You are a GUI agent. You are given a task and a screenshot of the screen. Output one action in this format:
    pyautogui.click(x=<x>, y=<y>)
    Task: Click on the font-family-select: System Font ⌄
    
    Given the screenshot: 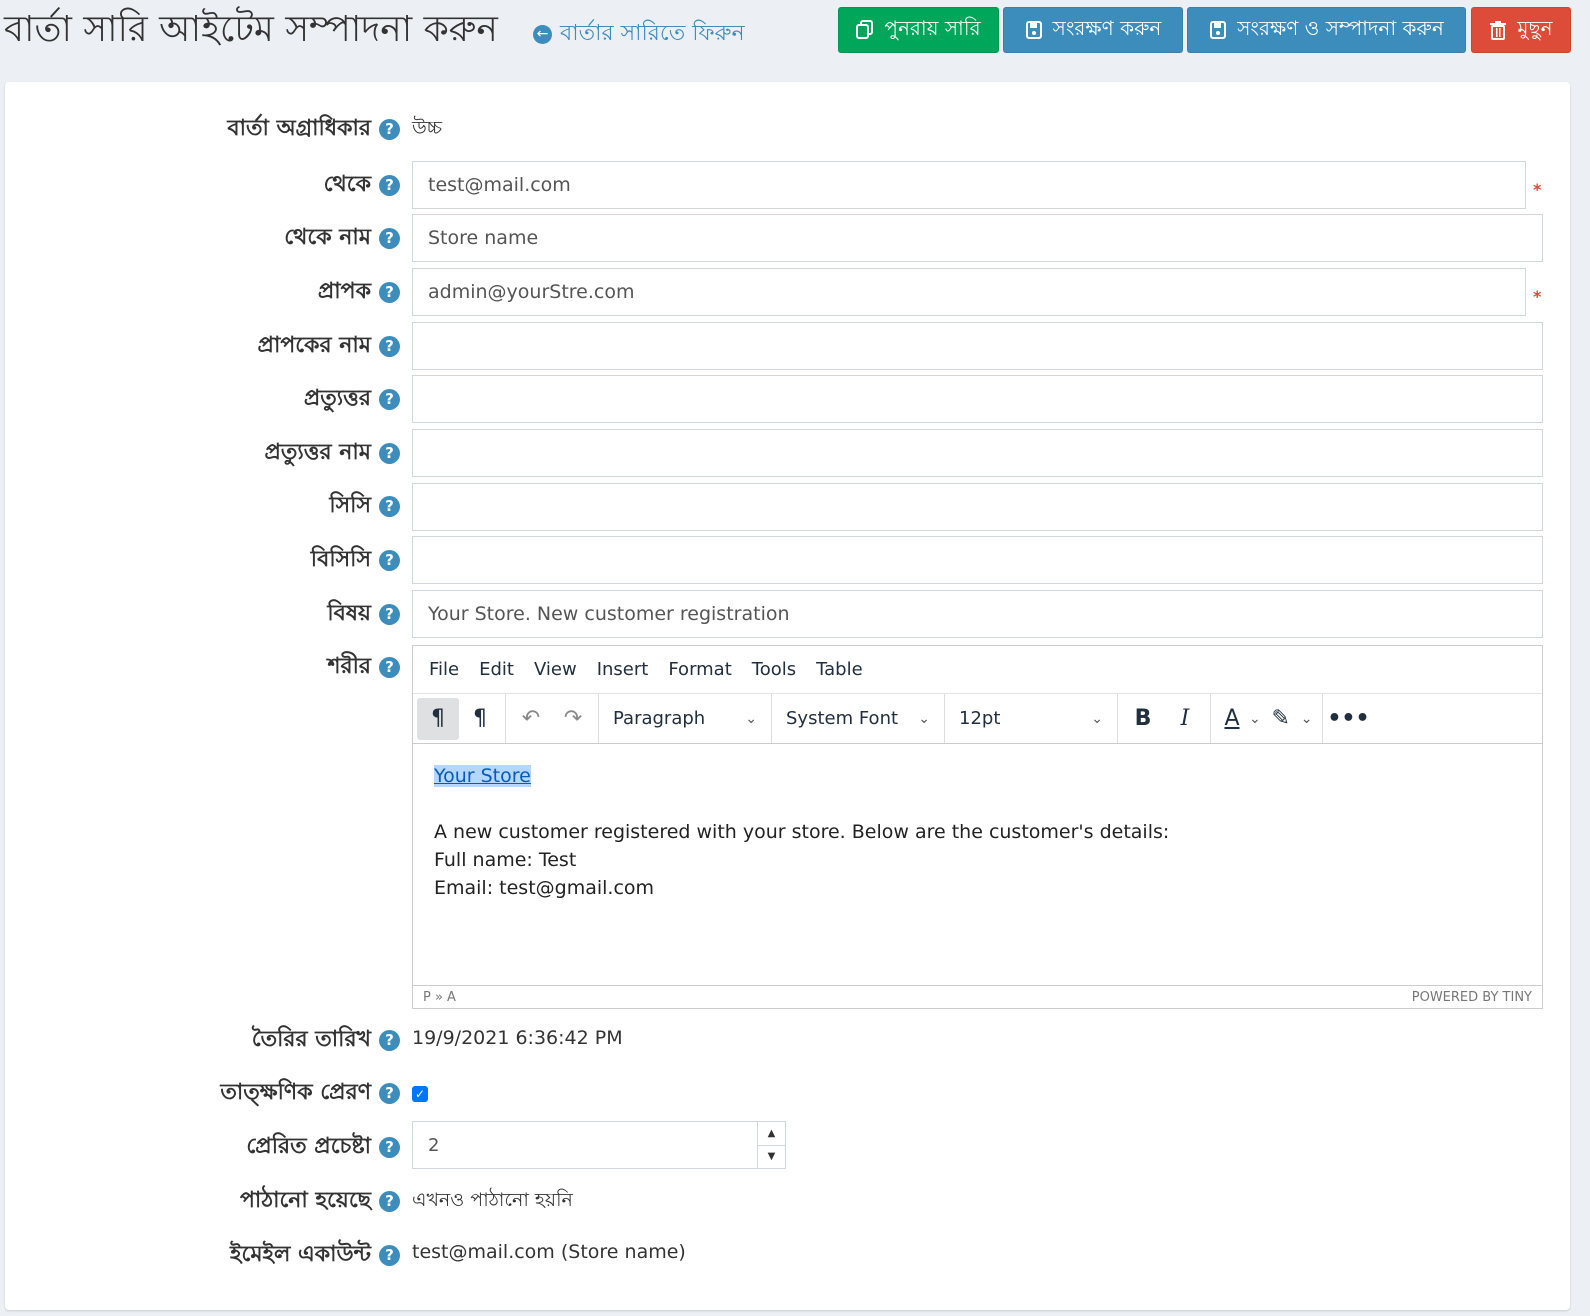 What is the action you would take?
    pyautogui.click(x=858, y=718)
    